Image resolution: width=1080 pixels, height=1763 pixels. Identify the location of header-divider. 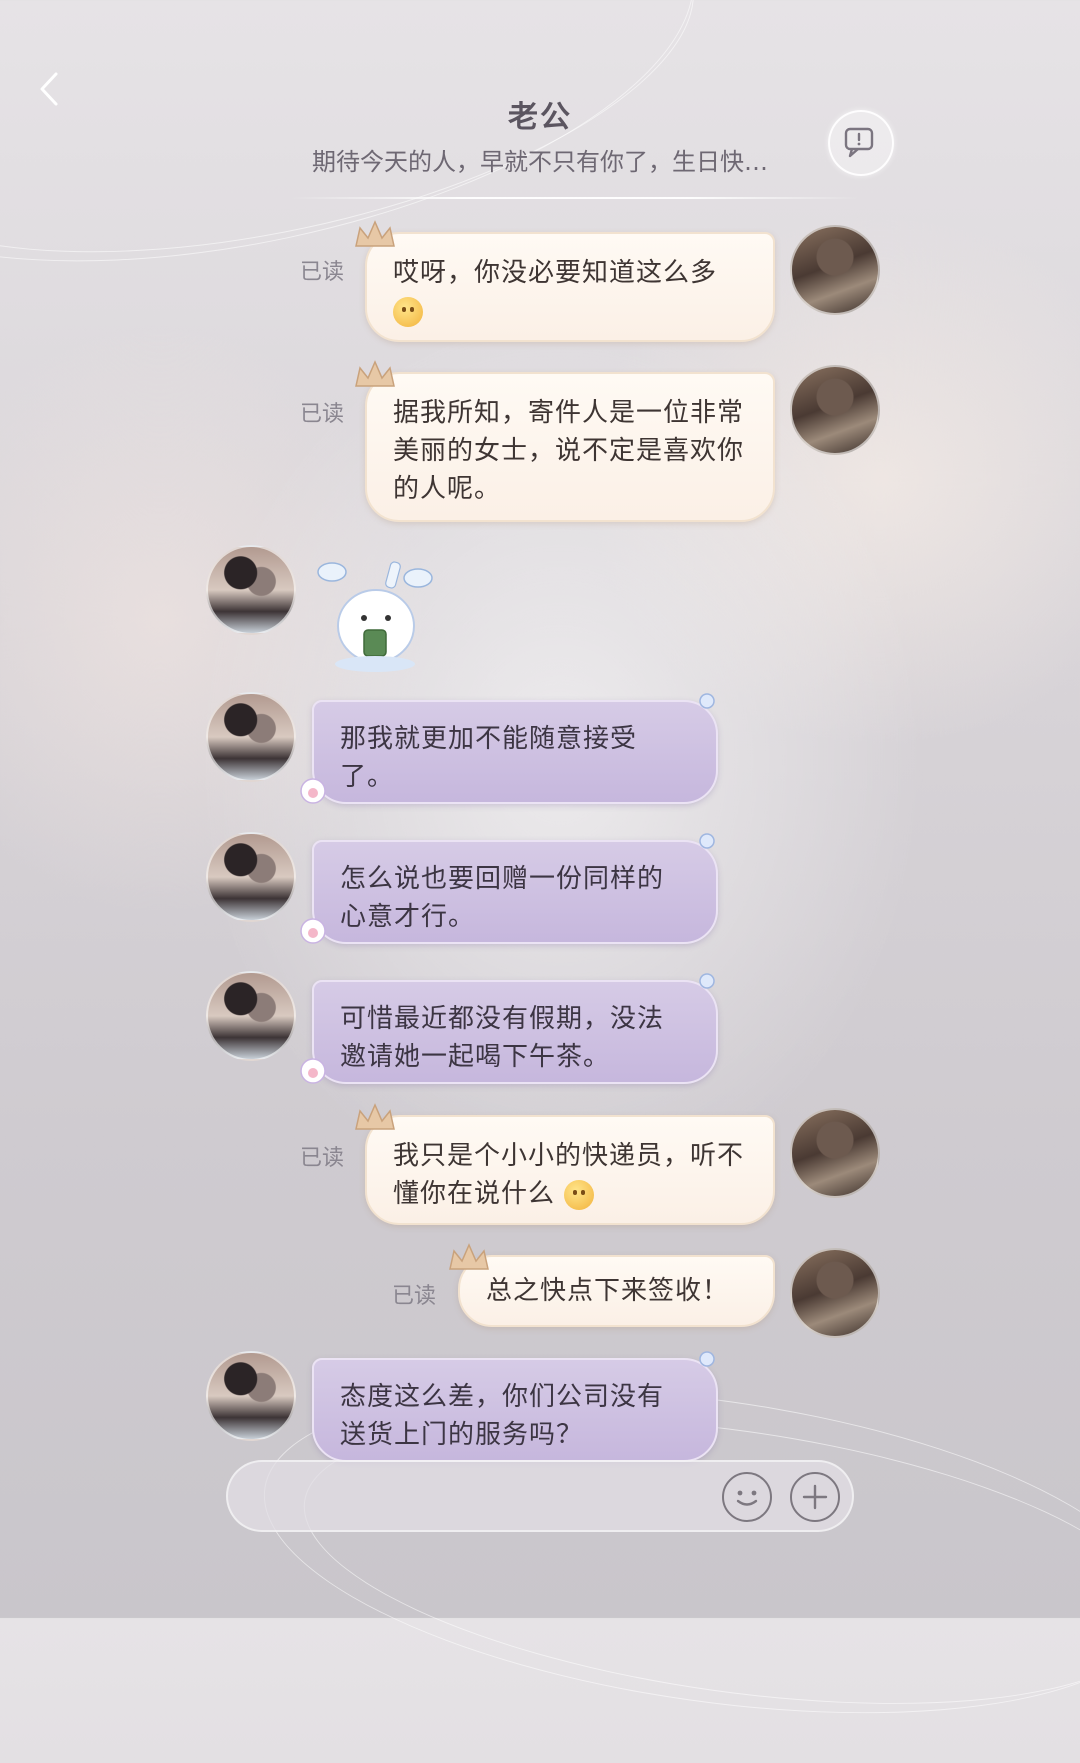
(575, 198).